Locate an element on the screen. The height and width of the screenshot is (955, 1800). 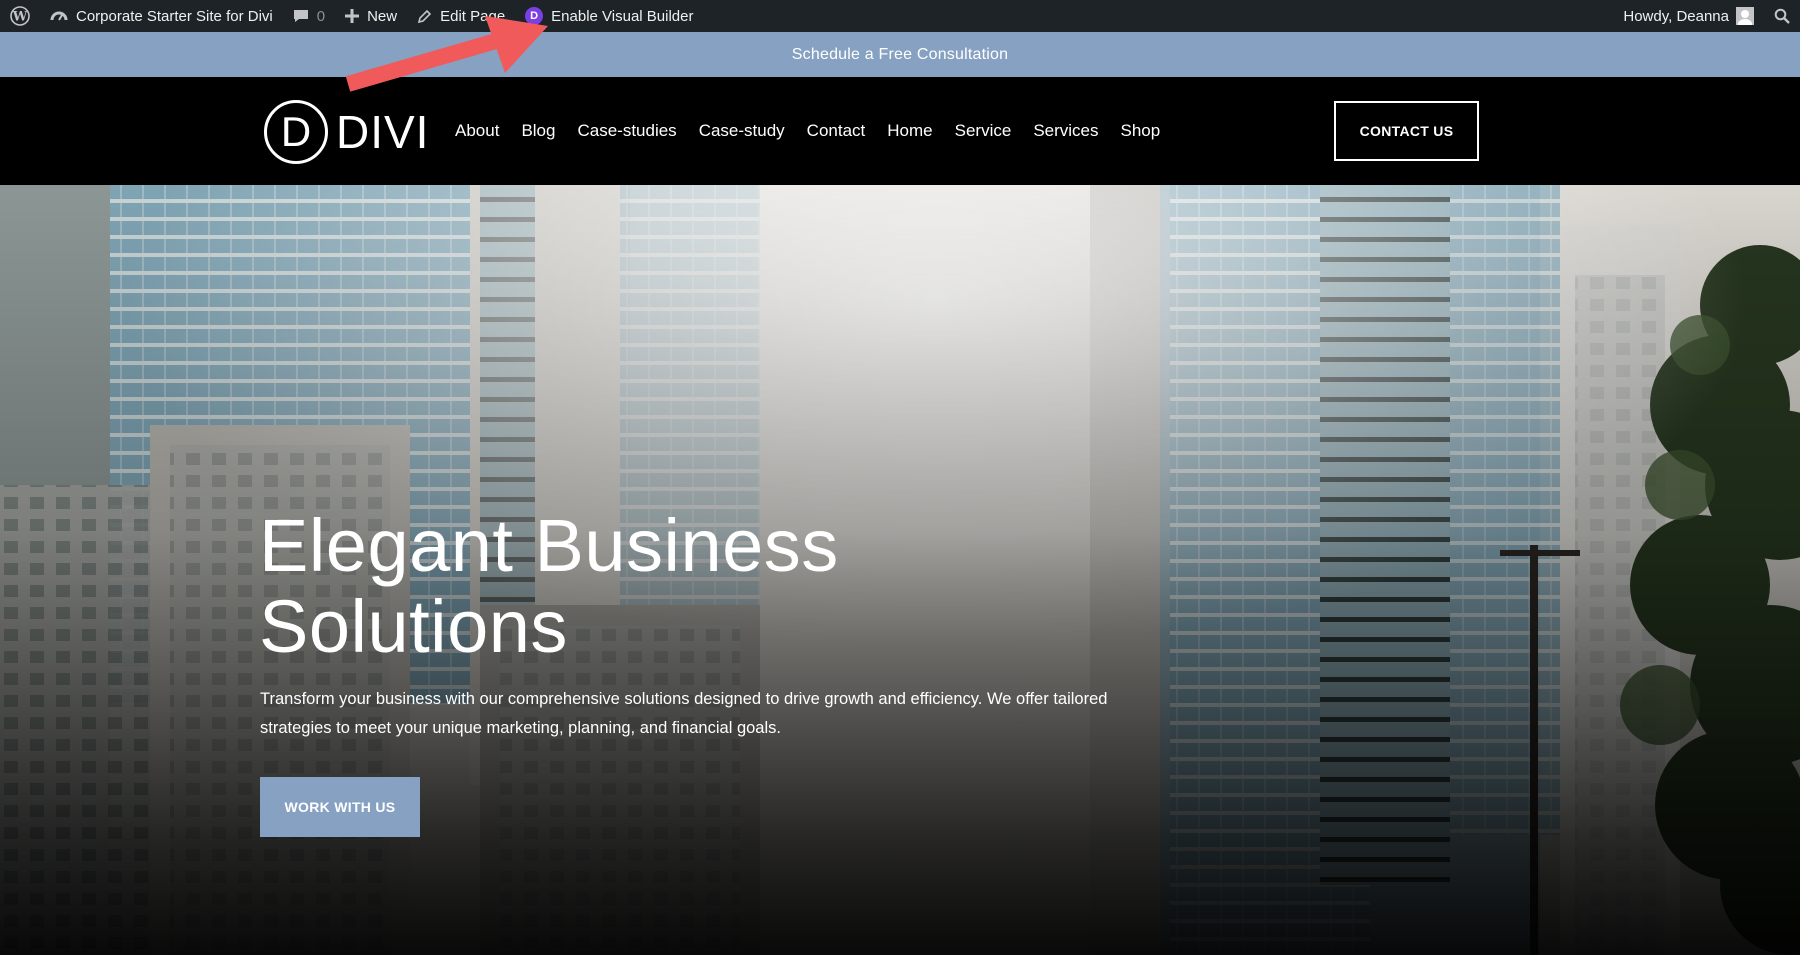
search-icon is located at coordinates (1782, 16).